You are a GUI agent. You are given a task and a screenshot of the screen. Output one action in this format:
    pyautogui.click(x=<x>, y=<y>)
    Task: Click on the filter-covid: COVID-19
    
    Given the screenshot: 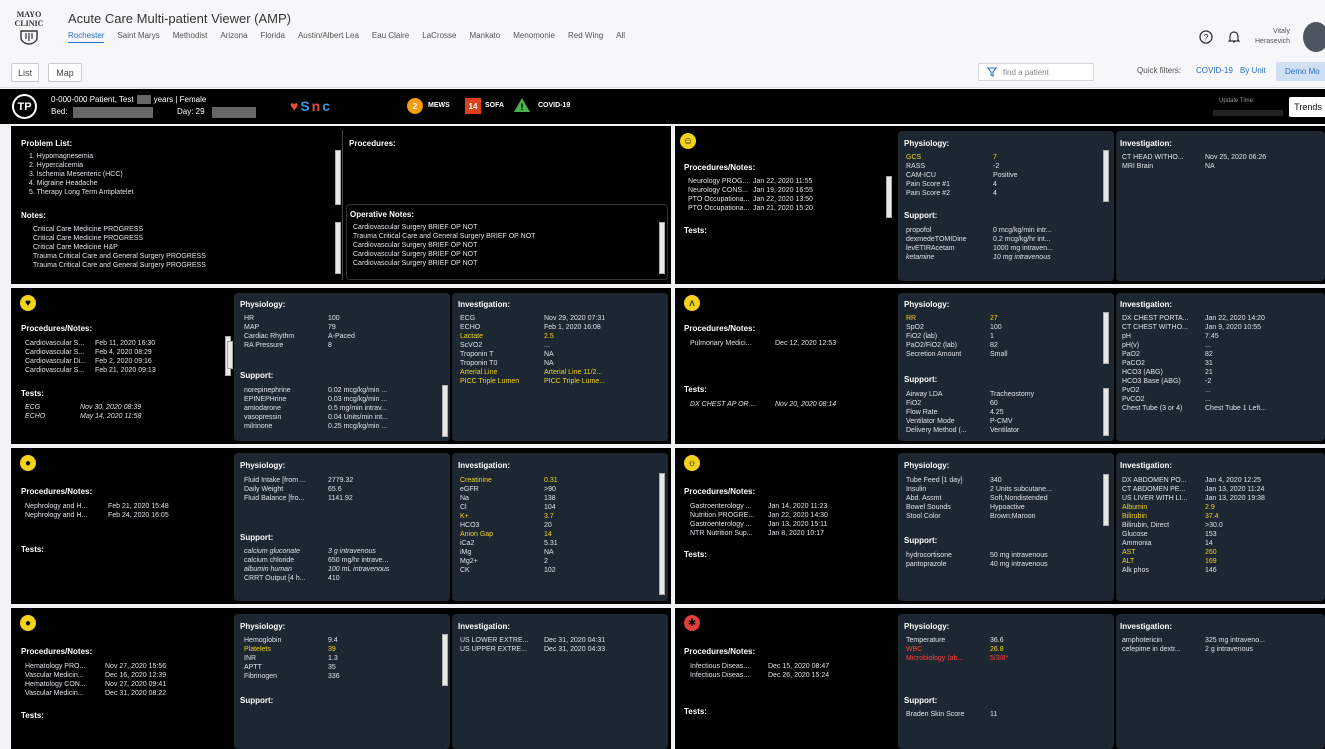 What is the action you would take?
    pyautogui.click(x=1214, y=70)
    